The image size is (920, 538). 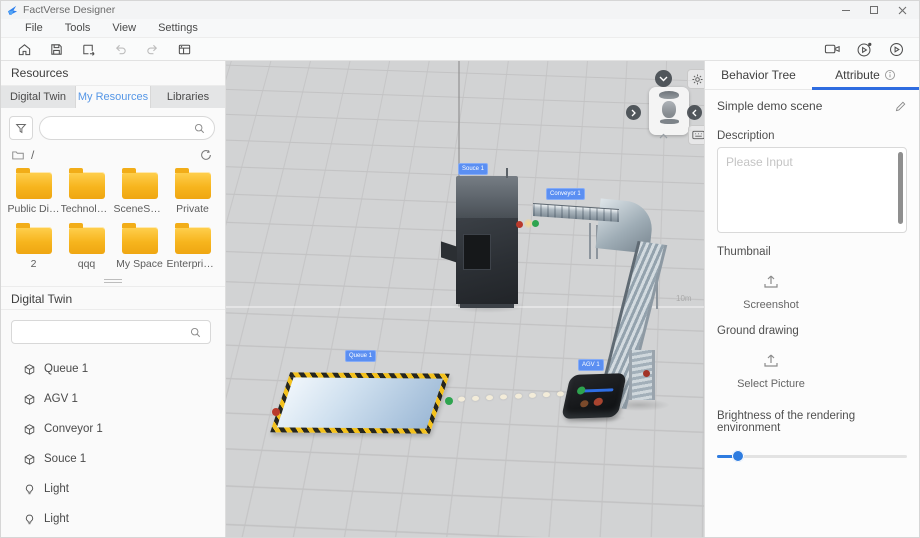 What do you see at coordinates (758, 75) in the screenshot?
I see `tab-behavior-tree: Behavior Tree` at bounding box center [758, 75].